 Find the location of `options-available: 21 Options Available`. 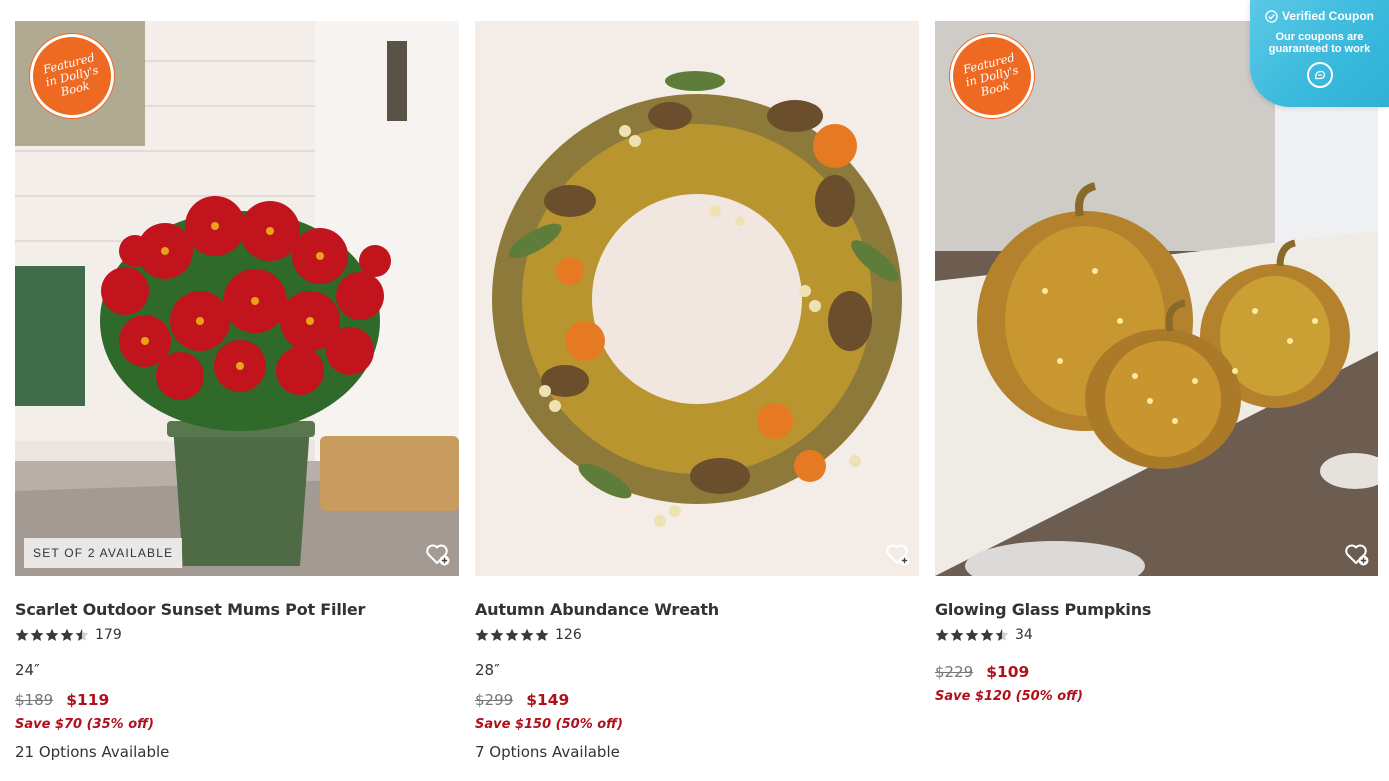

options-available: 21 Options Available is located at coordinates (237, 752).